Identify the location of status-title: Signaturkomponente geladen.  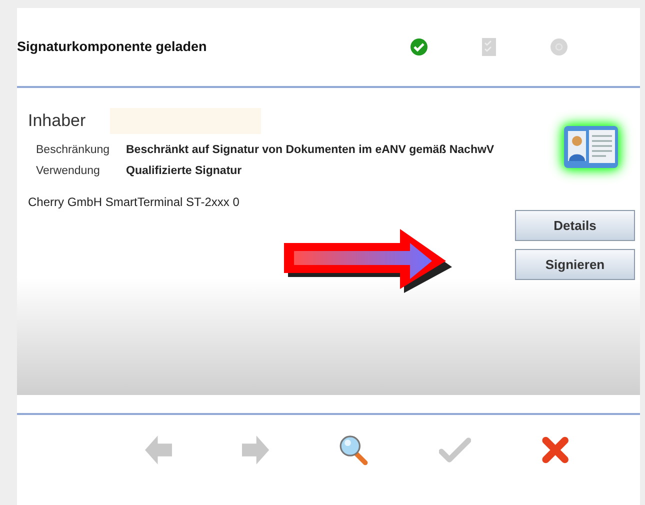
(112, 47).